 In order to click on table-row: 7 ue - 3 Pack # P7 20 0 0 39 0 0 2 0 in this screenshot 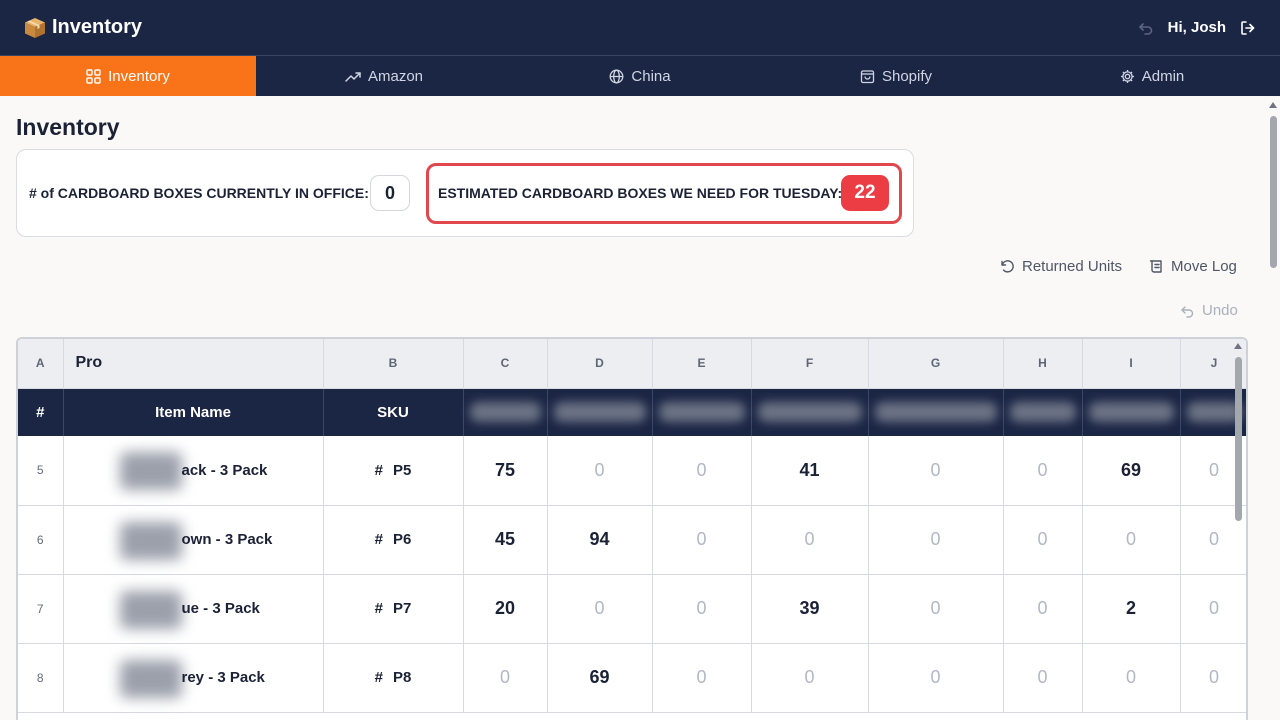, I will do `click(632, 609)`.